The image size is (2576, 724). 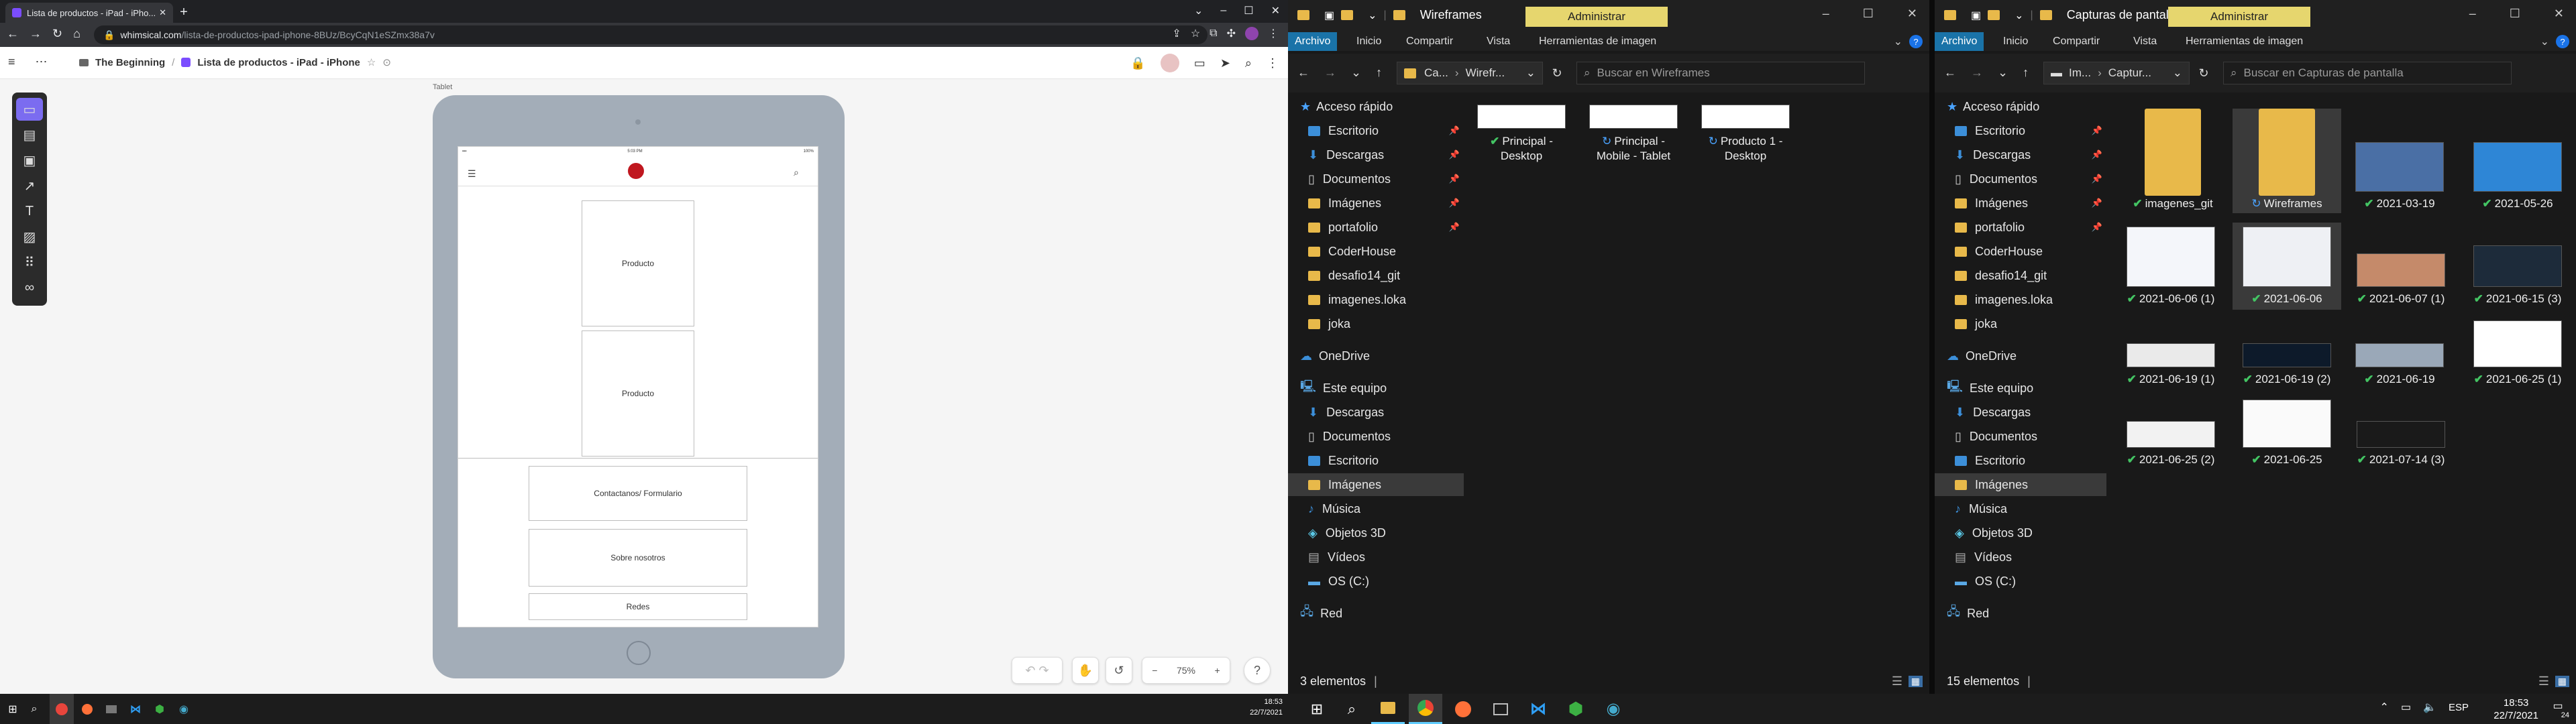 I want to click on help-icon: ?, so click(x=1916, y=41).